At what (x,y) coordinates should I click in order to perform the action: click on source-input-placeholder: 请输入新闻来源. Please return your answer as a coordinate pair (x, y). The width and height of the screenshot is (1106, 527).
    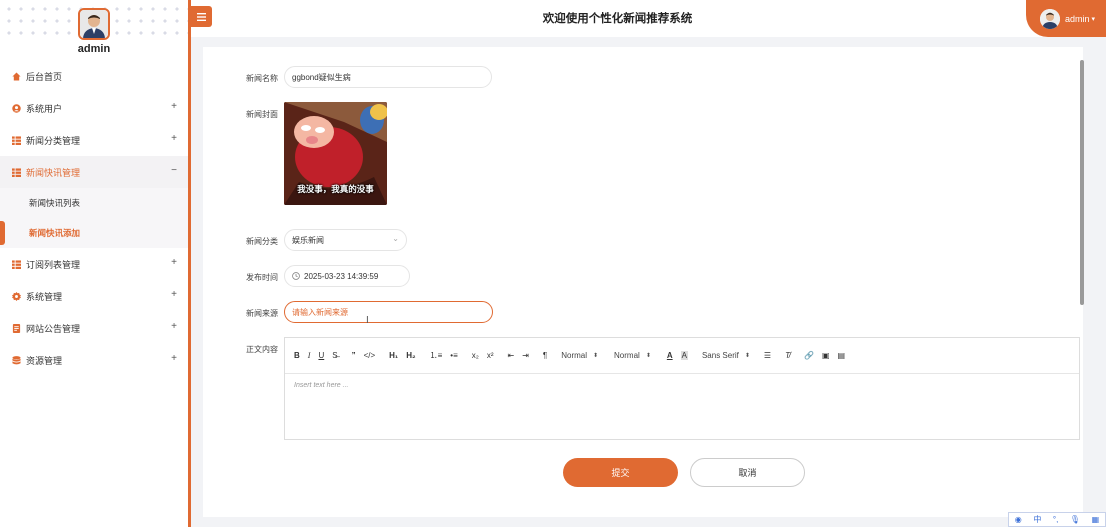
    Looking at the image, I should click on (320, 312).